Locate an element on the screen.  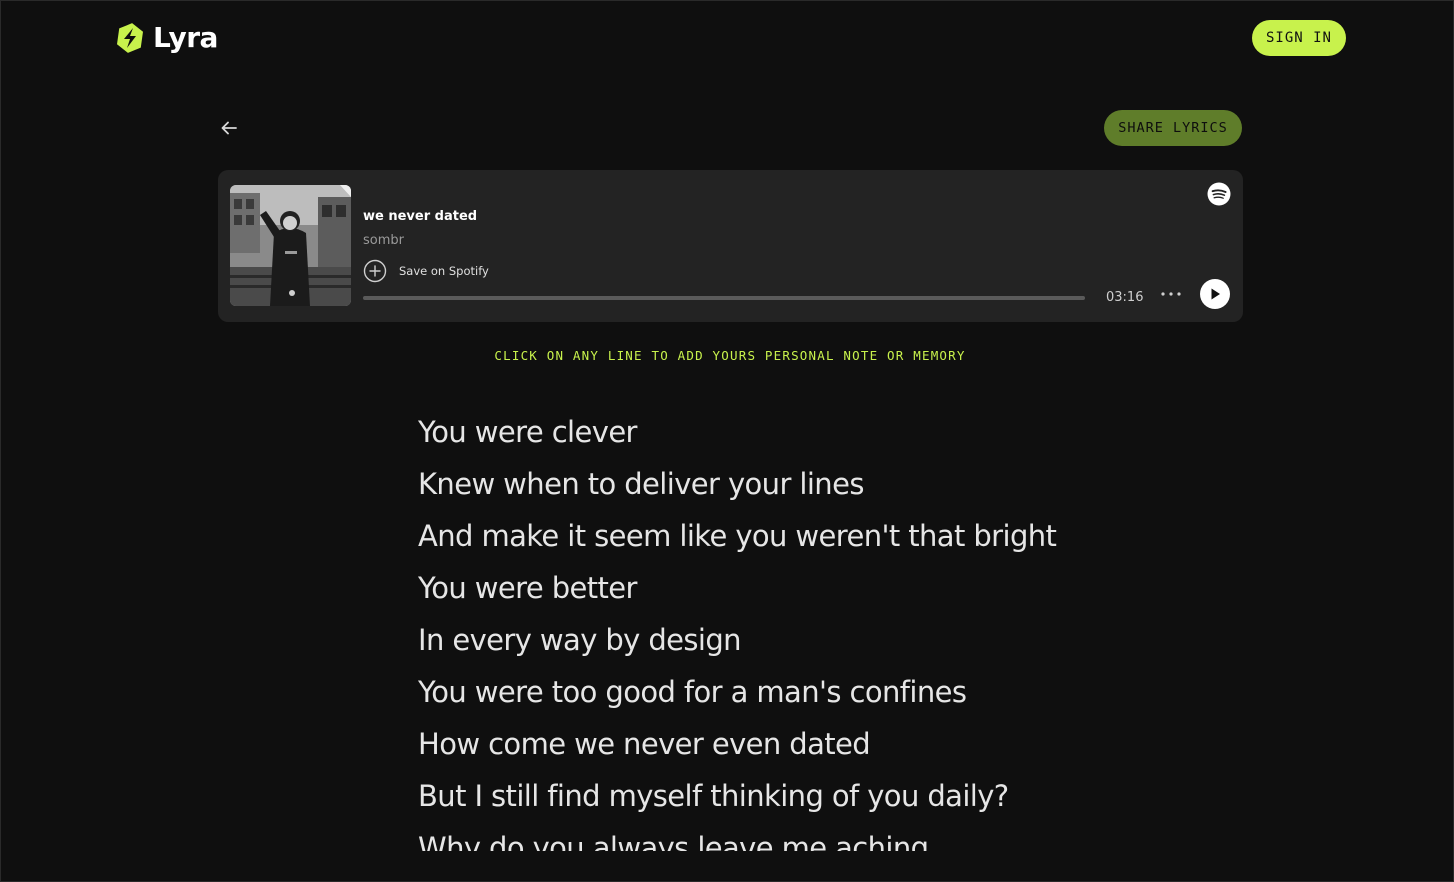
arrow-left-icon is located at coordinates (229, 128).